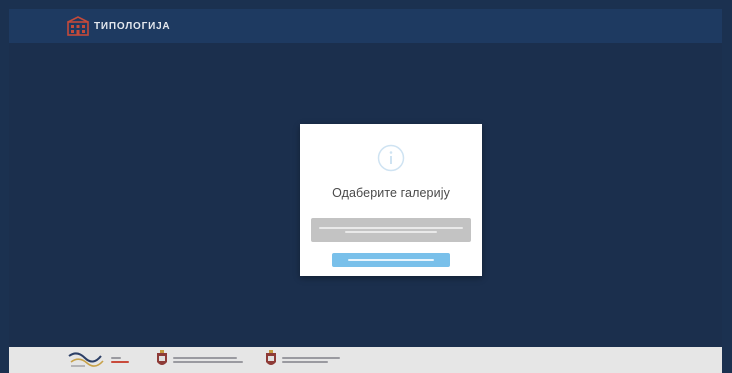 This screenshot has height=373, width=732. What do you see at coordinates (391, 193) in the screenshot?
I see `dialog-title: Одаберите галерију` at bounding box center [391, 193].